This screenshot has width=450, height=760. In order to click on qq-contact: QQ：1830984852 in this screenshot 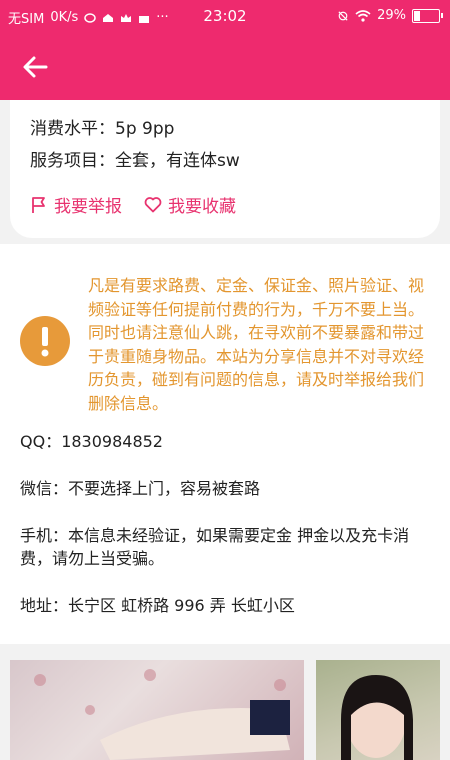, I will do `click(230, 441)`.